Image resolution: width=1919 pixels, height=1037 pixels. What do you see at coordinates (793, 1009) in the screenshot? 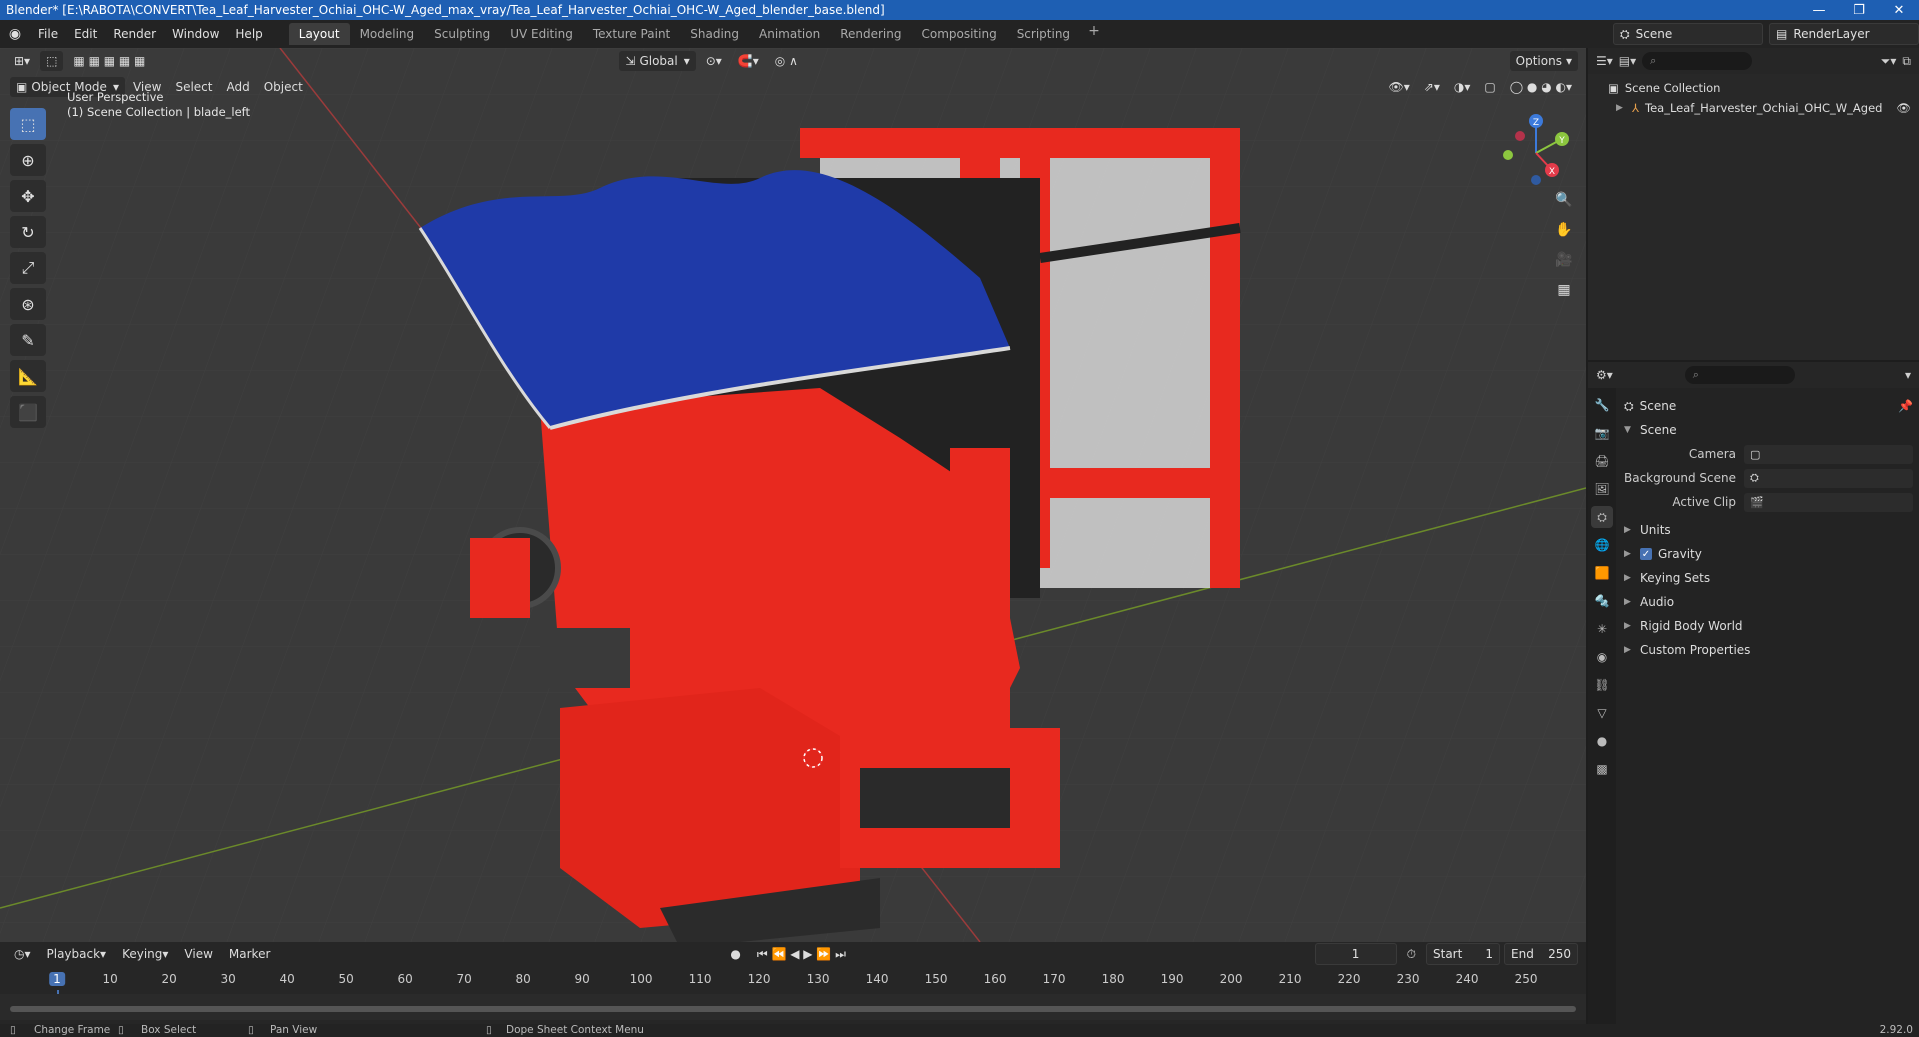
I see `timeline-scrollbar` at bounding box center [793, 1009].